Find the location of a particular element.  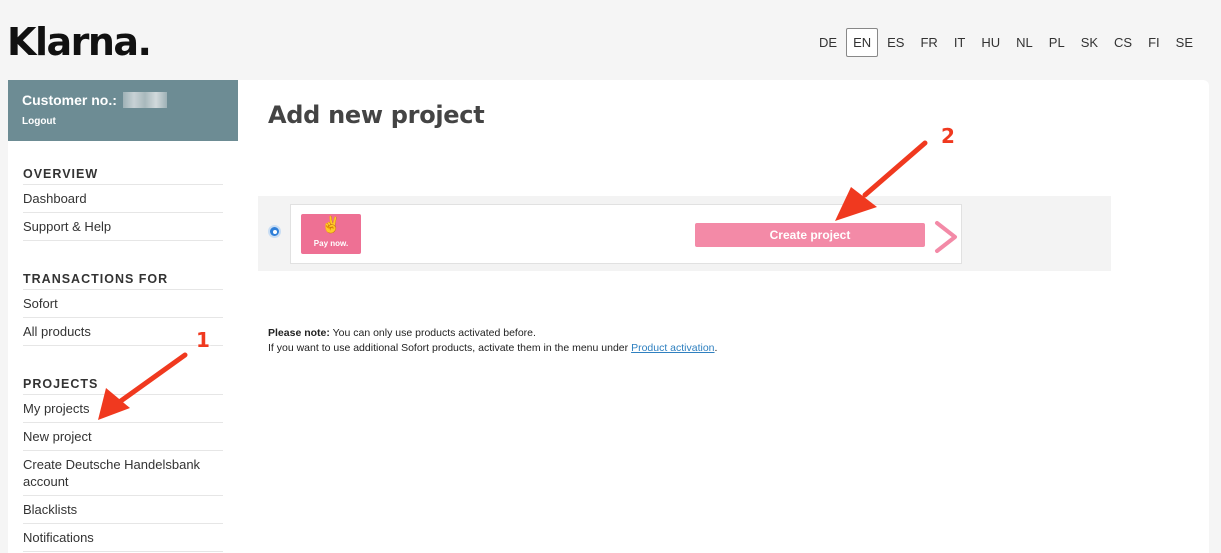

product-selection: ✌ Pay now. Create project is located at coordinates (684, 233).